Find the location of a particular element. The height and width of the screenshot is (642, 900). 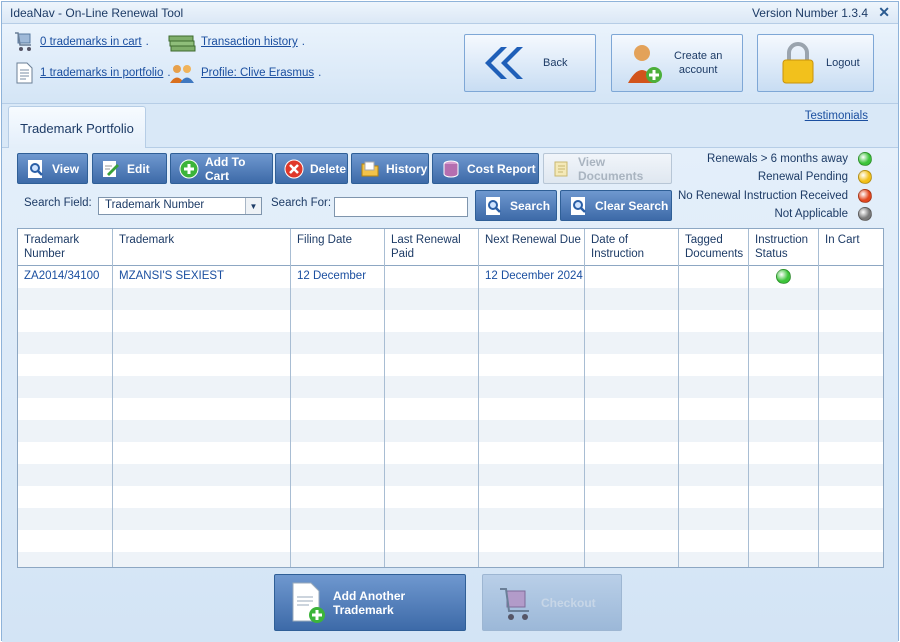

clear-search-button: Clear Search is located at coordinates (616, 205).